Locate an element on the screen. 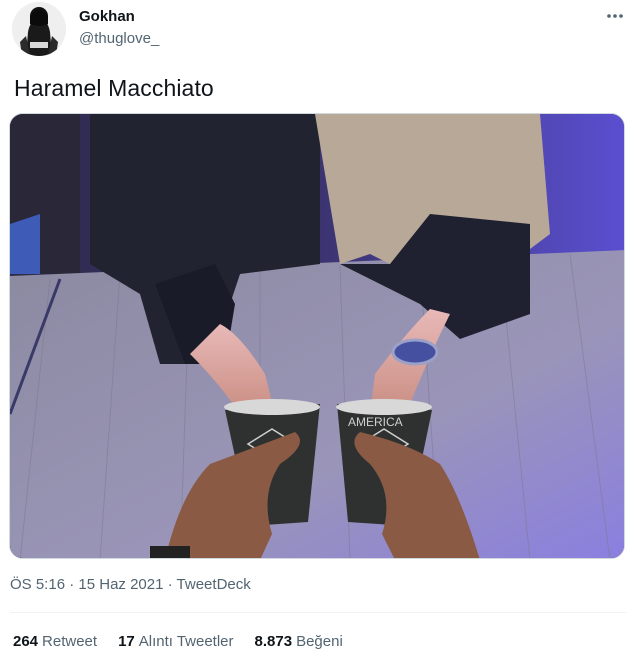 The image size is (635, 664). more-dots-icon is located at coordinates (615, 16).